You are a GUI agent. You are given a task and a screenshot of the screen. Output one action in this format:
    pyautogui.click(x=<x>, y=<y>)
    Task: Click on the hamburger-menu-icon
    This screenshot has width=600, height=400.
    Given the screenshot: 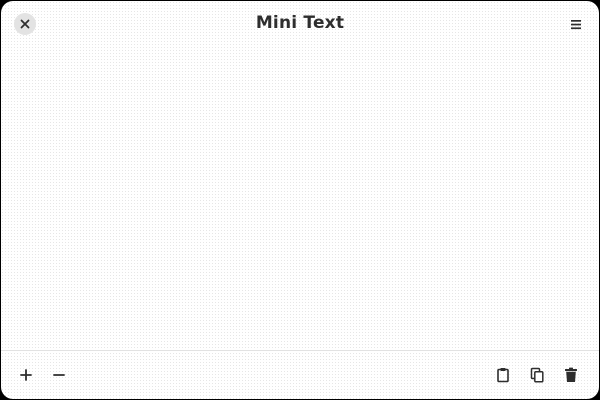 What is the action you would take?
    pyautogui.click(x=576, y=24)
    